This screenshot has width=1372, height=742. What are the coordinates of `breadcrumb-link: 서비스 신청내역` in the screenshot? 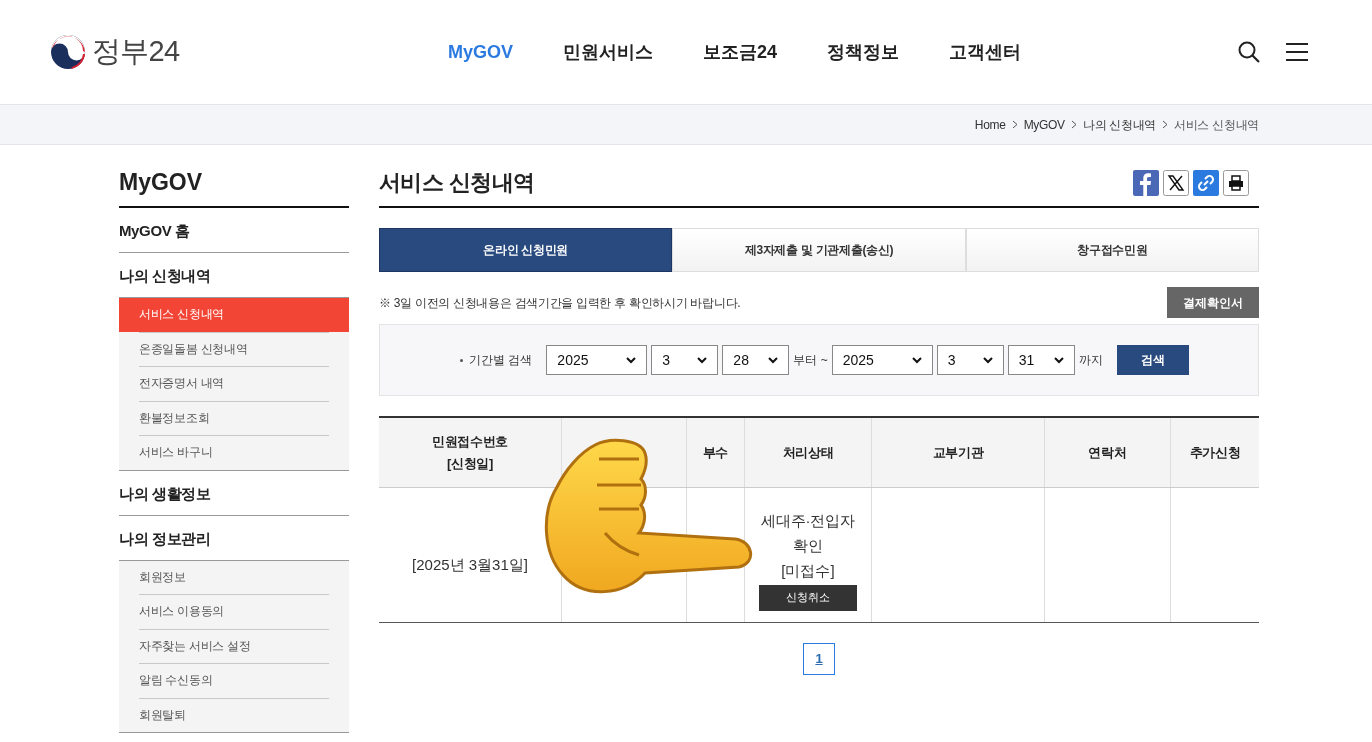 It's located at (1216, 124).